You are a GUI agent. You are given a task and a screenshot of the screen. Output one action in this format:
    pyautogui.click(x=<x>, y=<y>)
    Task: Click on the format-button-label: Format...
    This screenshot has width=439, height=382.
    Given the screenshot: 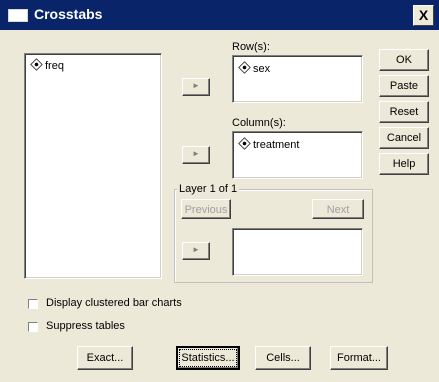 What is the action you would take?
    pyautogui.click(x=358, y=358)
    